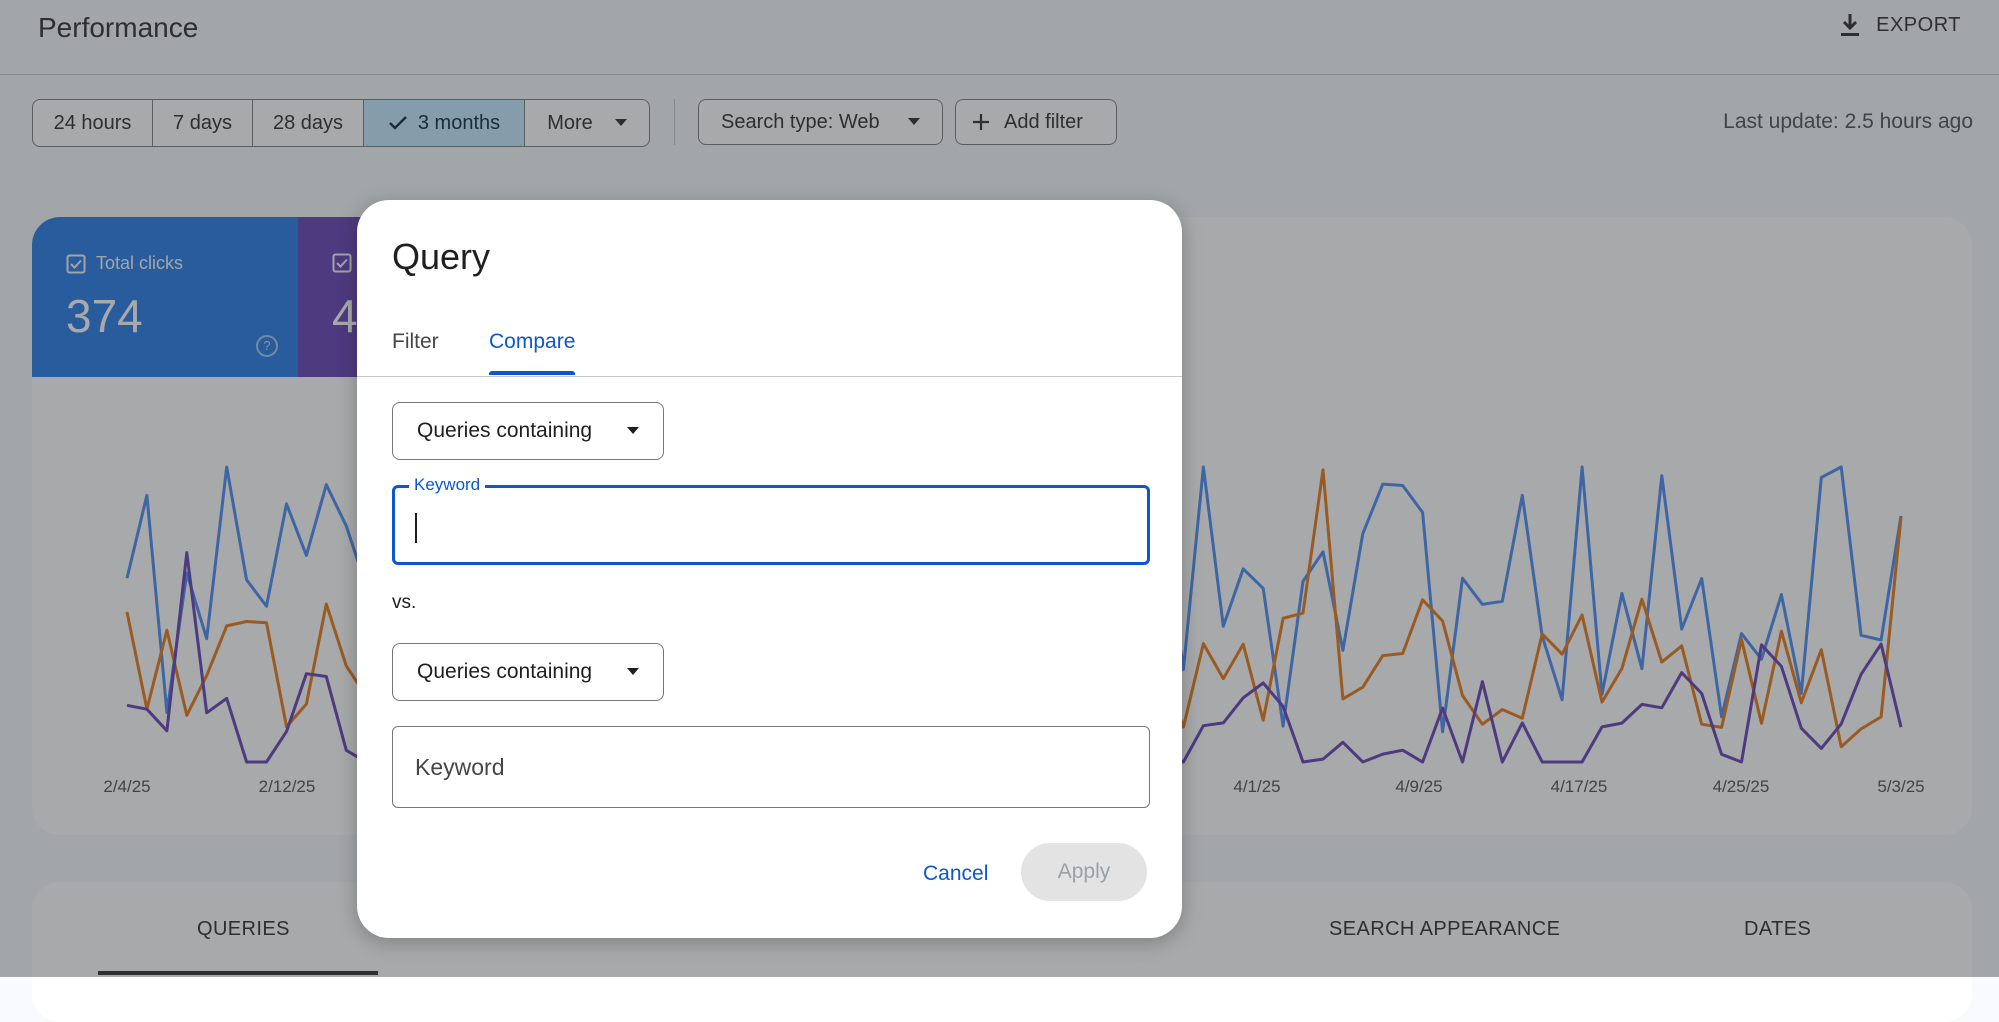  Describe the element at coordinates (771, 520) in the screenshot. I see `first-keyword-input: Keyword` at that location.